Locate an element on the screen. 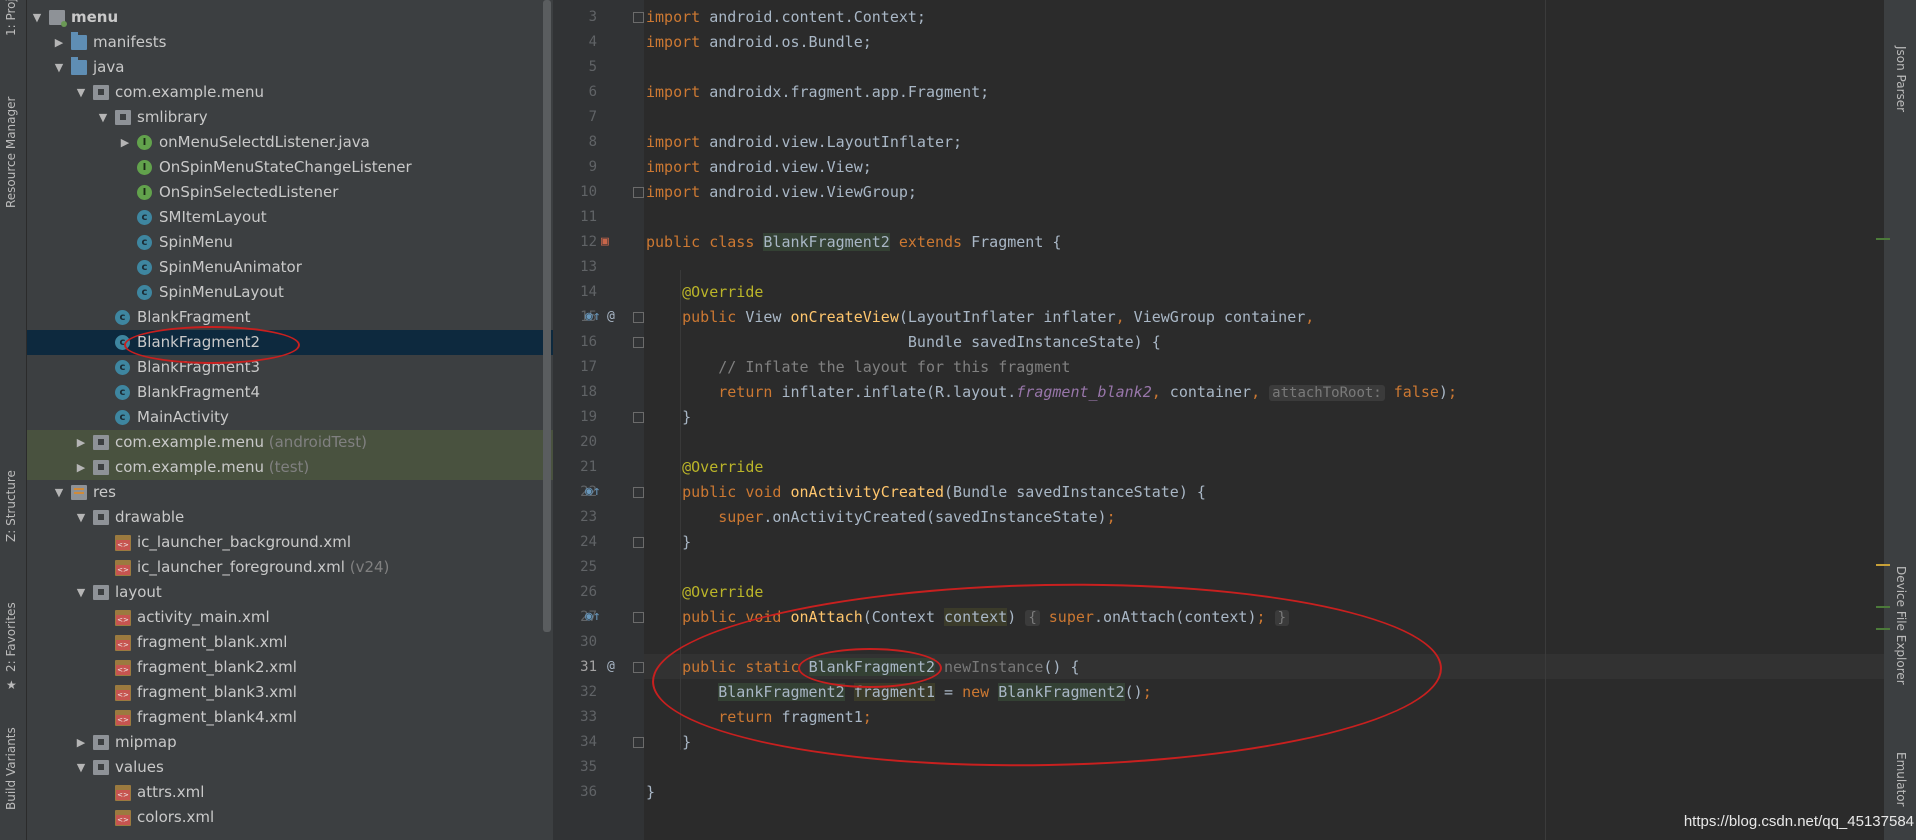 This screenshot has width=1916, height=840. tree-item: fragment_blank3.xml is located at coordinates (290, 692).